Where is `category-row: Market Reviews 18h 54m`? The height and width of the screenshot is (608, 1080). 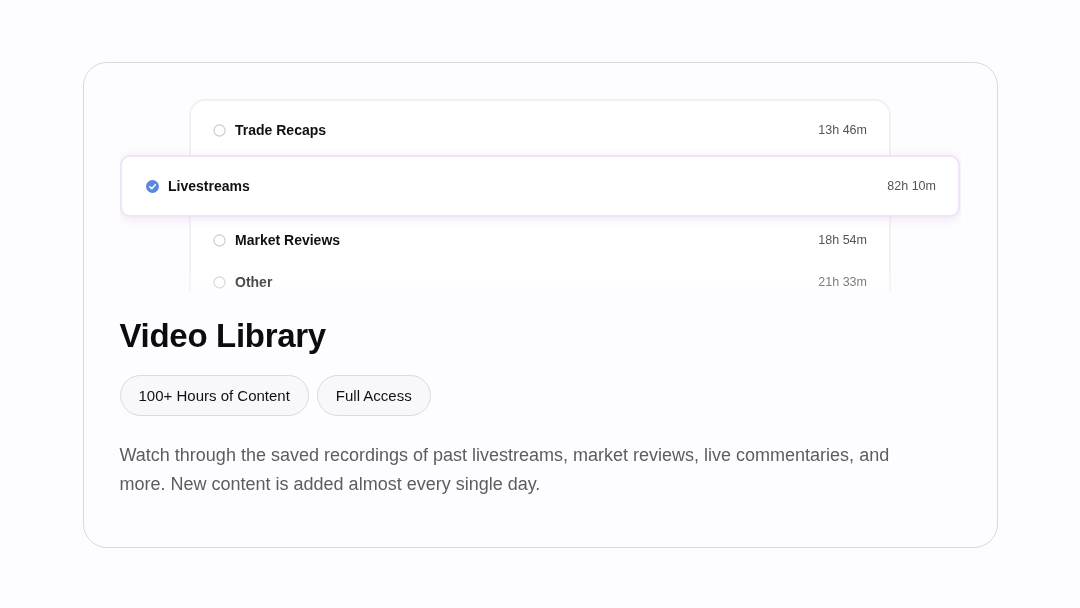
category-row: Market Reviews 18h 54m is located at coordinates (540, 240).